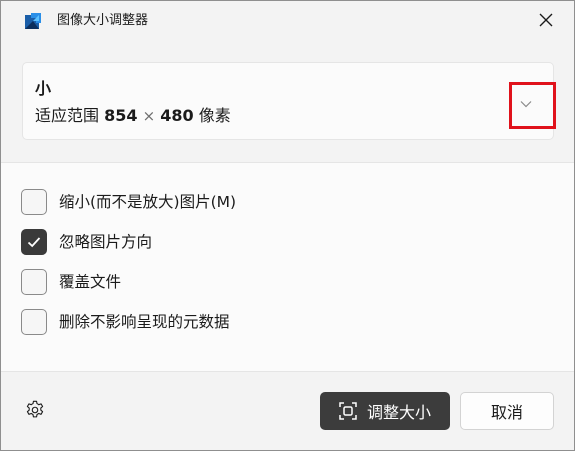 This screenshot has height=451, width=575. Describe the element at coordinates (287, 22) in the screenshot. I see `title-bar: 图像大小调整器` at that location.